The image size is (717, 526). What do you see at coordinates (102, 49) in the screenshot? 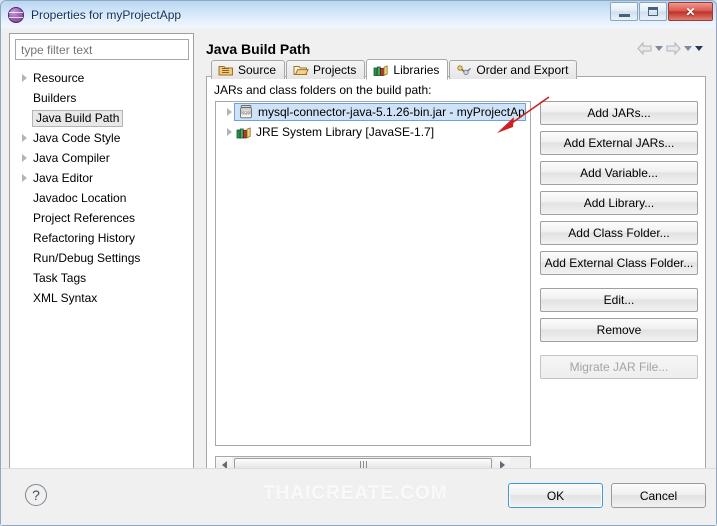
I see `filter-input` at bounding box center [102, 49].